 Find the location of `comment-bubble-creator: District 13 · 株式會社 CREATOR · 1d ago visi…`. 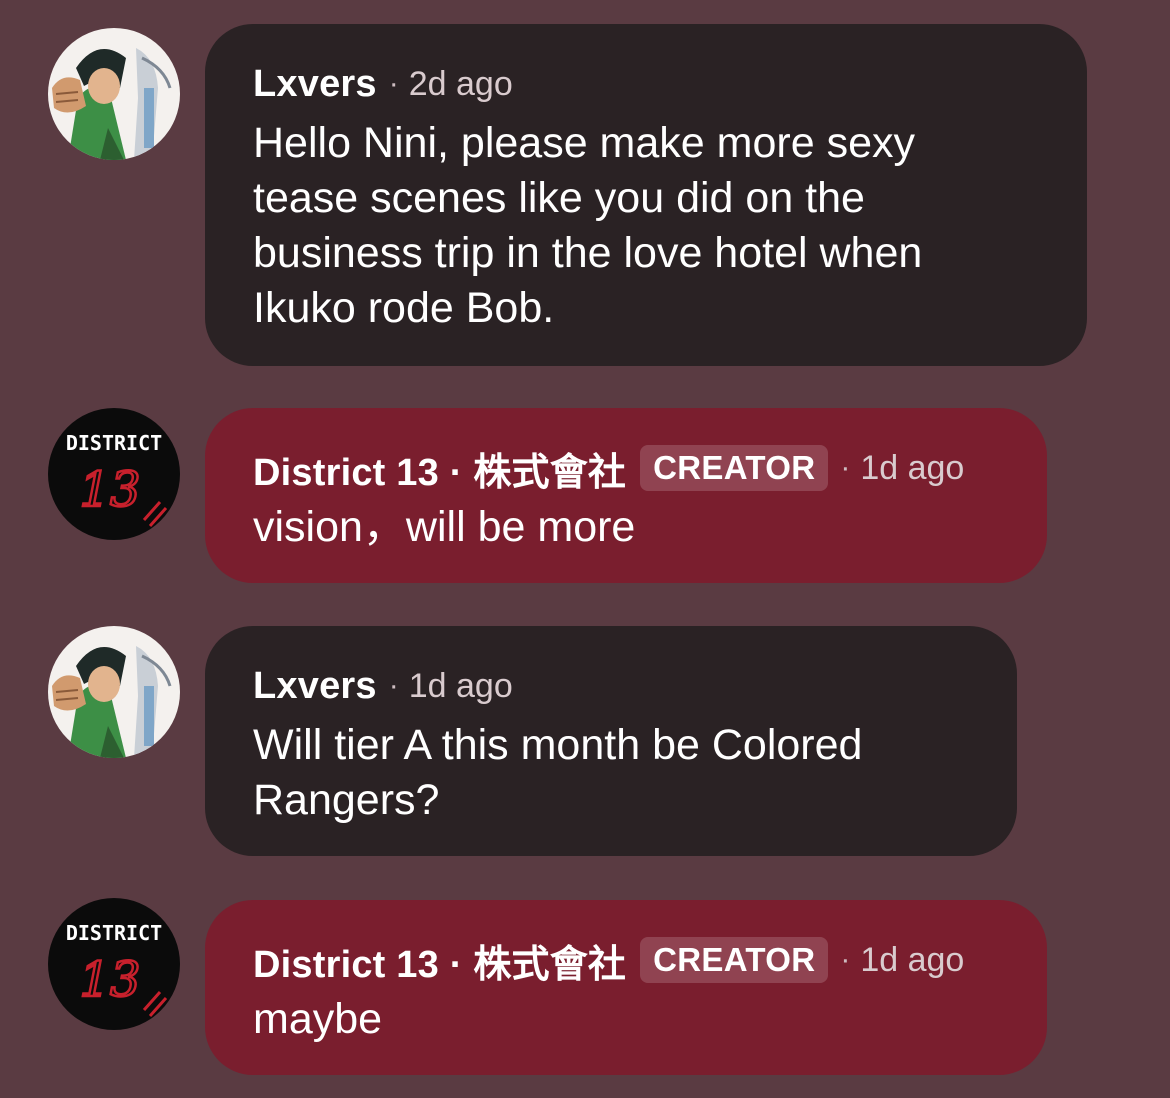

comment-bubble-creator: District 13 · 株式會社 CREATOR · 1d ago visi… is located at coordinates (626, 495).